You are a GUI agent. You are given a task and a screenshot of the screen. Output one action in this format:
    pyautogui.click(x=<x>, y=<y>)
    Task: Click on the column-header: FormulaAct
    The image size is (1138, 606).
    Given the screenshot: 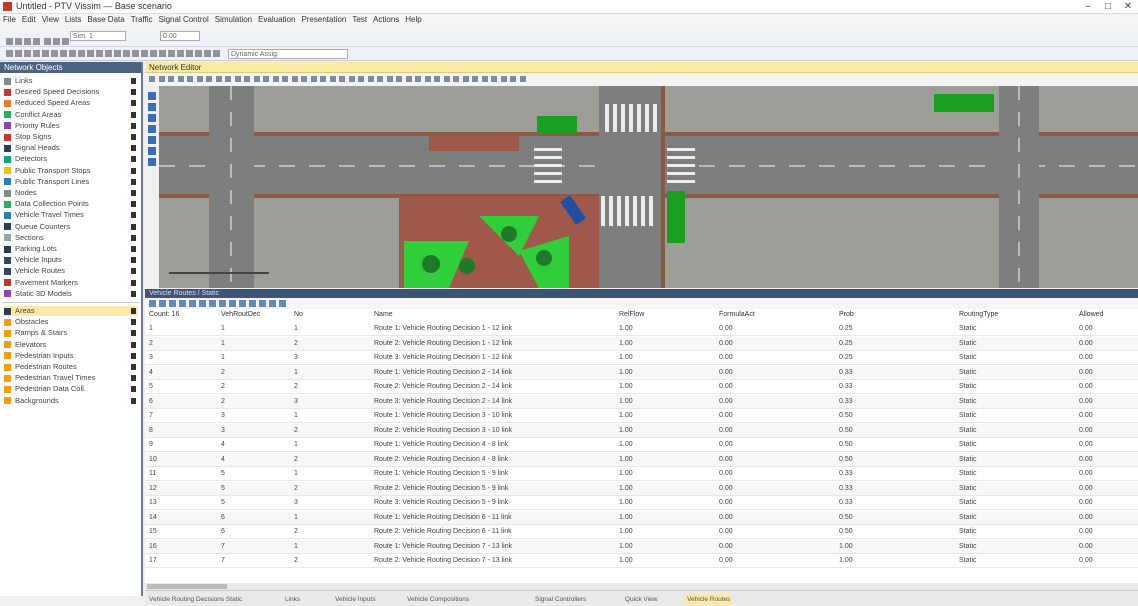 What is the action you would take?
    pyautogui.click(x=737, y=314)
    